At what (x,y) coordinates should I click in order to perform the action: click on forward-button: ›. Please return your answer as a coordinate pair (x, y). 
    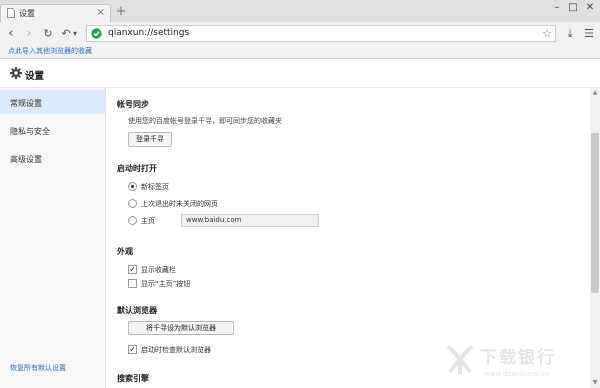
    Looking at the image, I should click on (29, 34).